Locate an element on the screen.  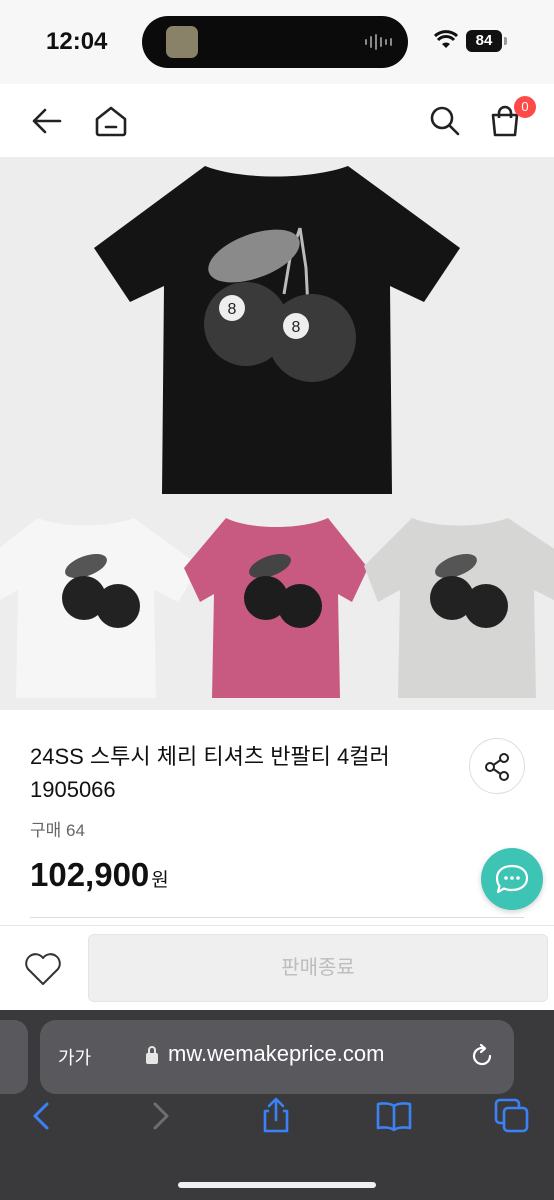
search-icon is located at coordinates (445, 121).